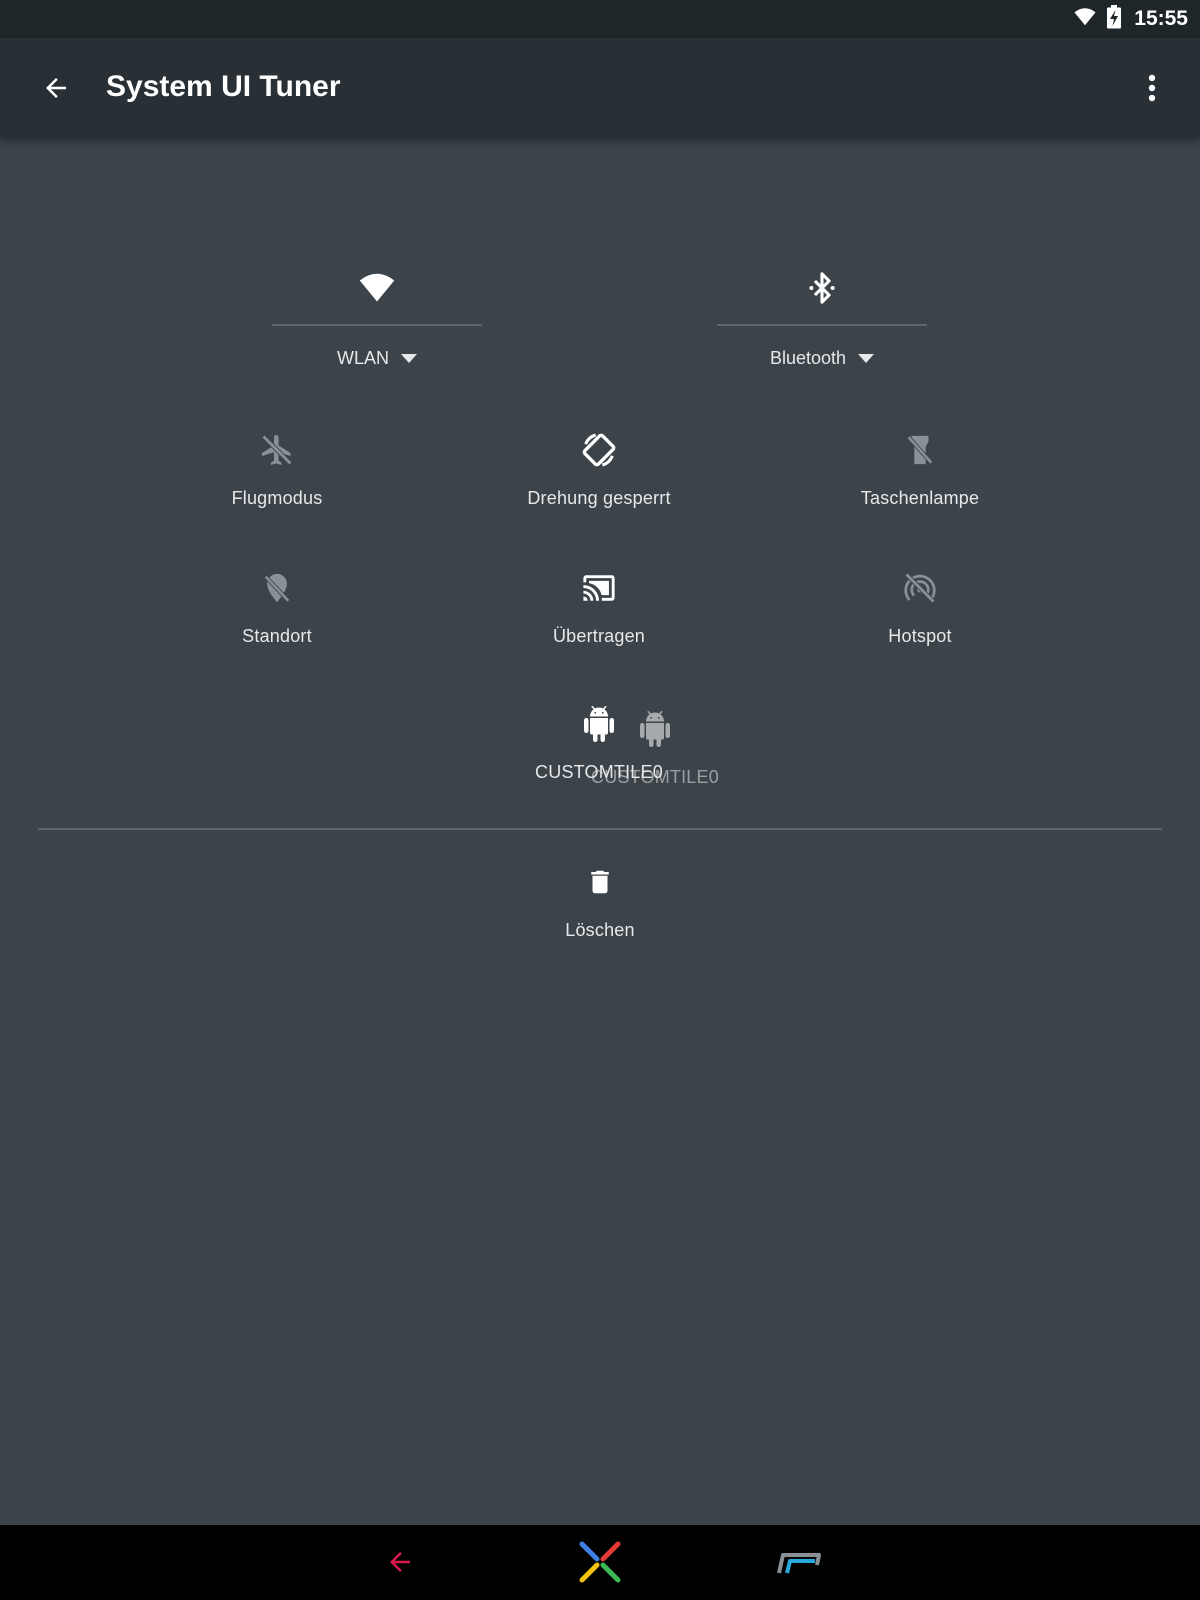 The height and width of the screenshot is (1600, 1200). What do you see at coordinates (600, 930) in the screenshot?
I see `tile-label: Löschen` at bounding box center [600, 930].